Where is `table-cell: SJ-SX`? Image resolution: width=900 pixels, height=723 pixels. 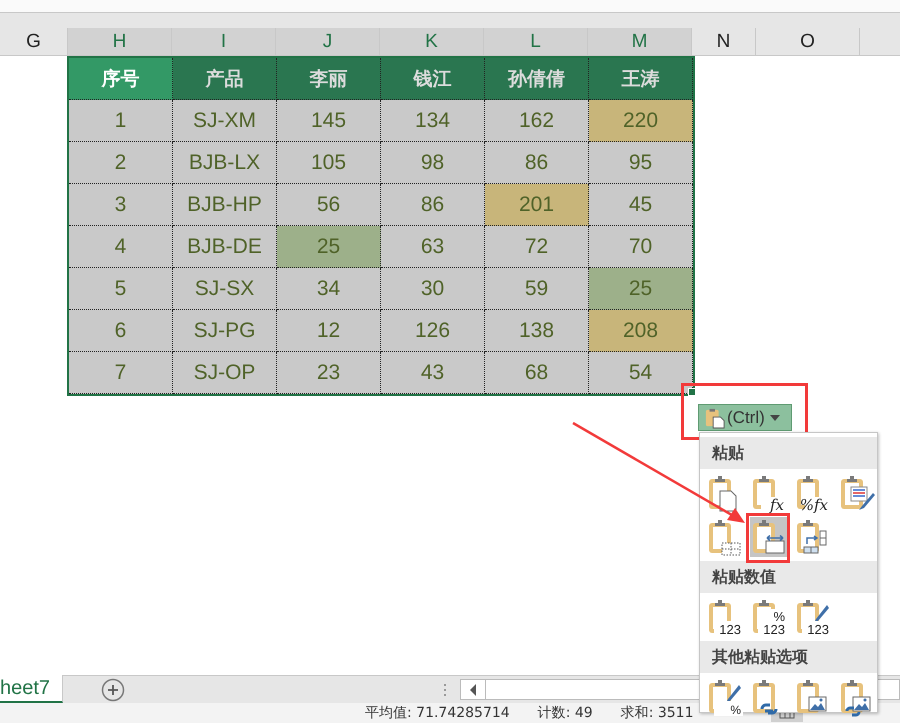
table-cell: SJ-SX is located at coordinates (225, 289).